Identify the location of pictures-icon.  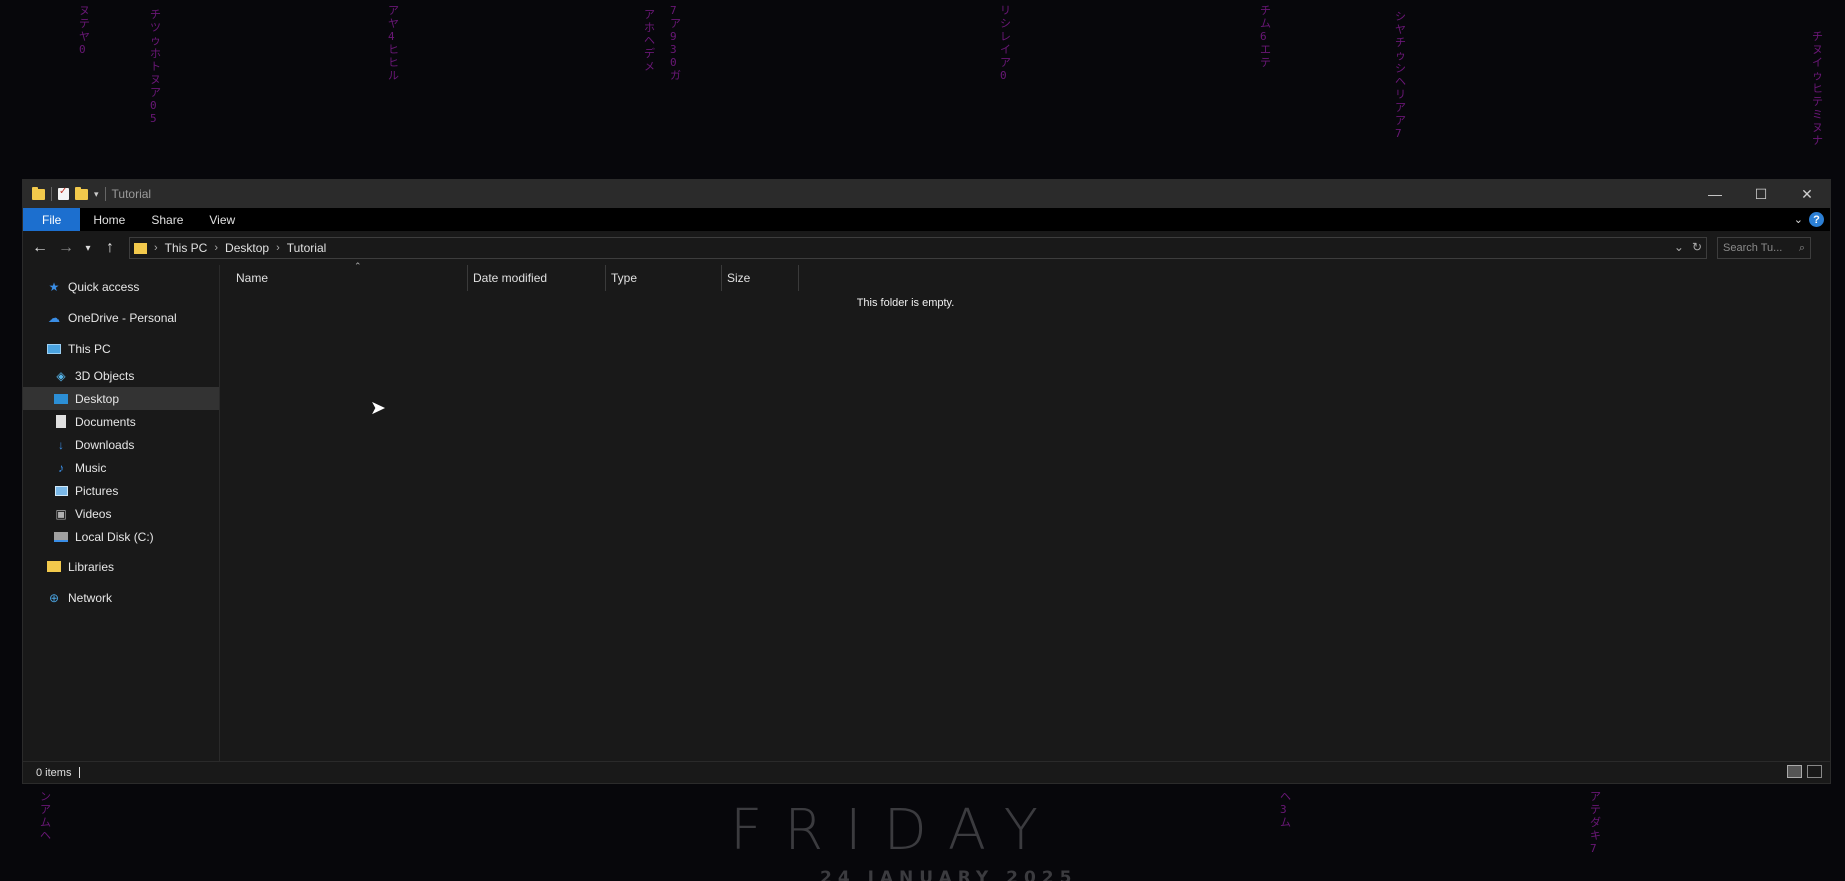
(61, 491).